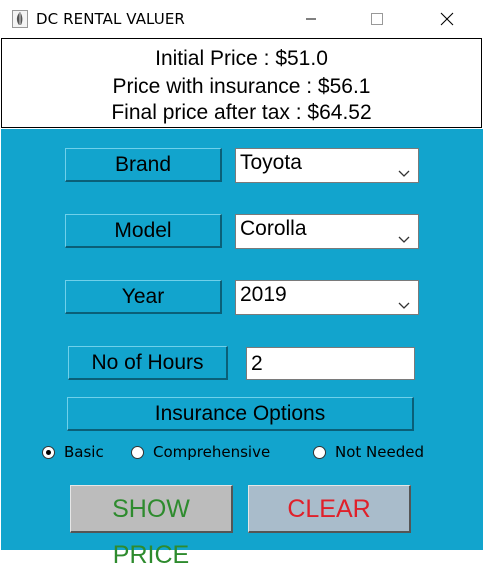 Image resolution: width=485 pixels, height=578 pixels. What do you see at coordinates (330, 363) in the screenshot?
I see `hours-input: 2` at bounding box center [330, 363].